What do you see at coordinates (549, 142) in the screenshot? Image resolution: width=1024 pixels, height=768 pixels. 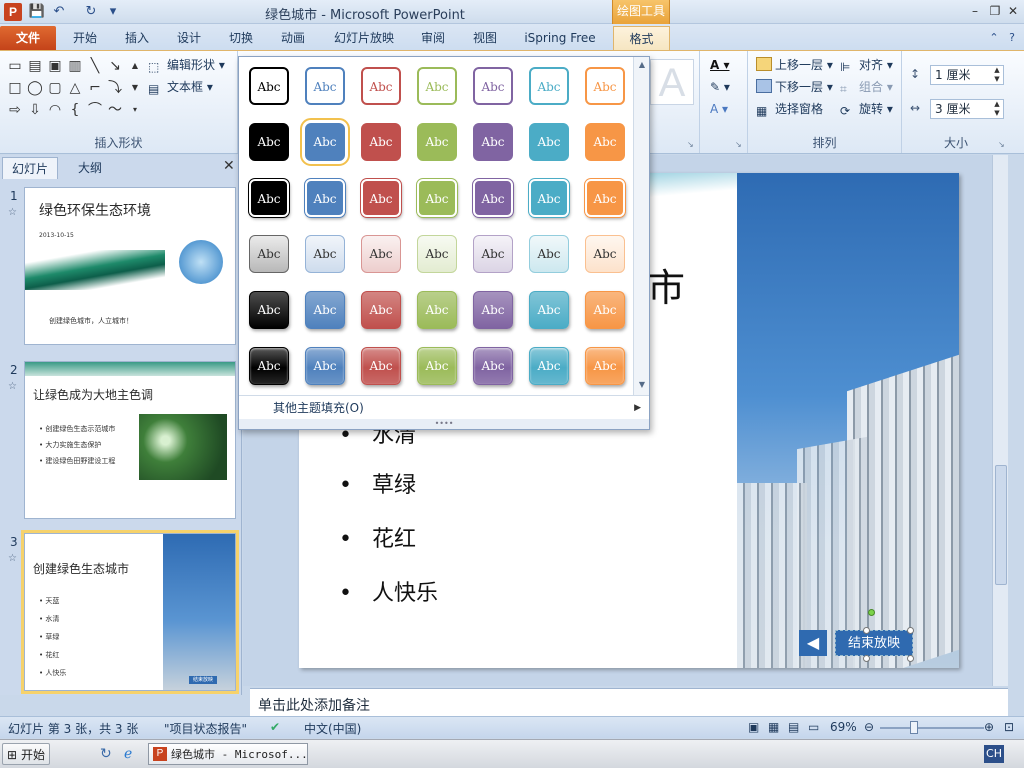 I see `shape-style-aqua-row2: Abc` at bounding box center [549, 142].